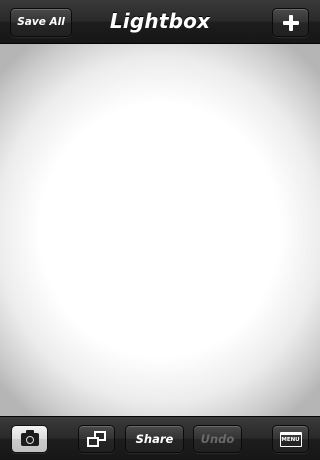 The image size is (320, 460). I want to click on bottom-toolbar: Share Undo MENU, so click(160, 438).